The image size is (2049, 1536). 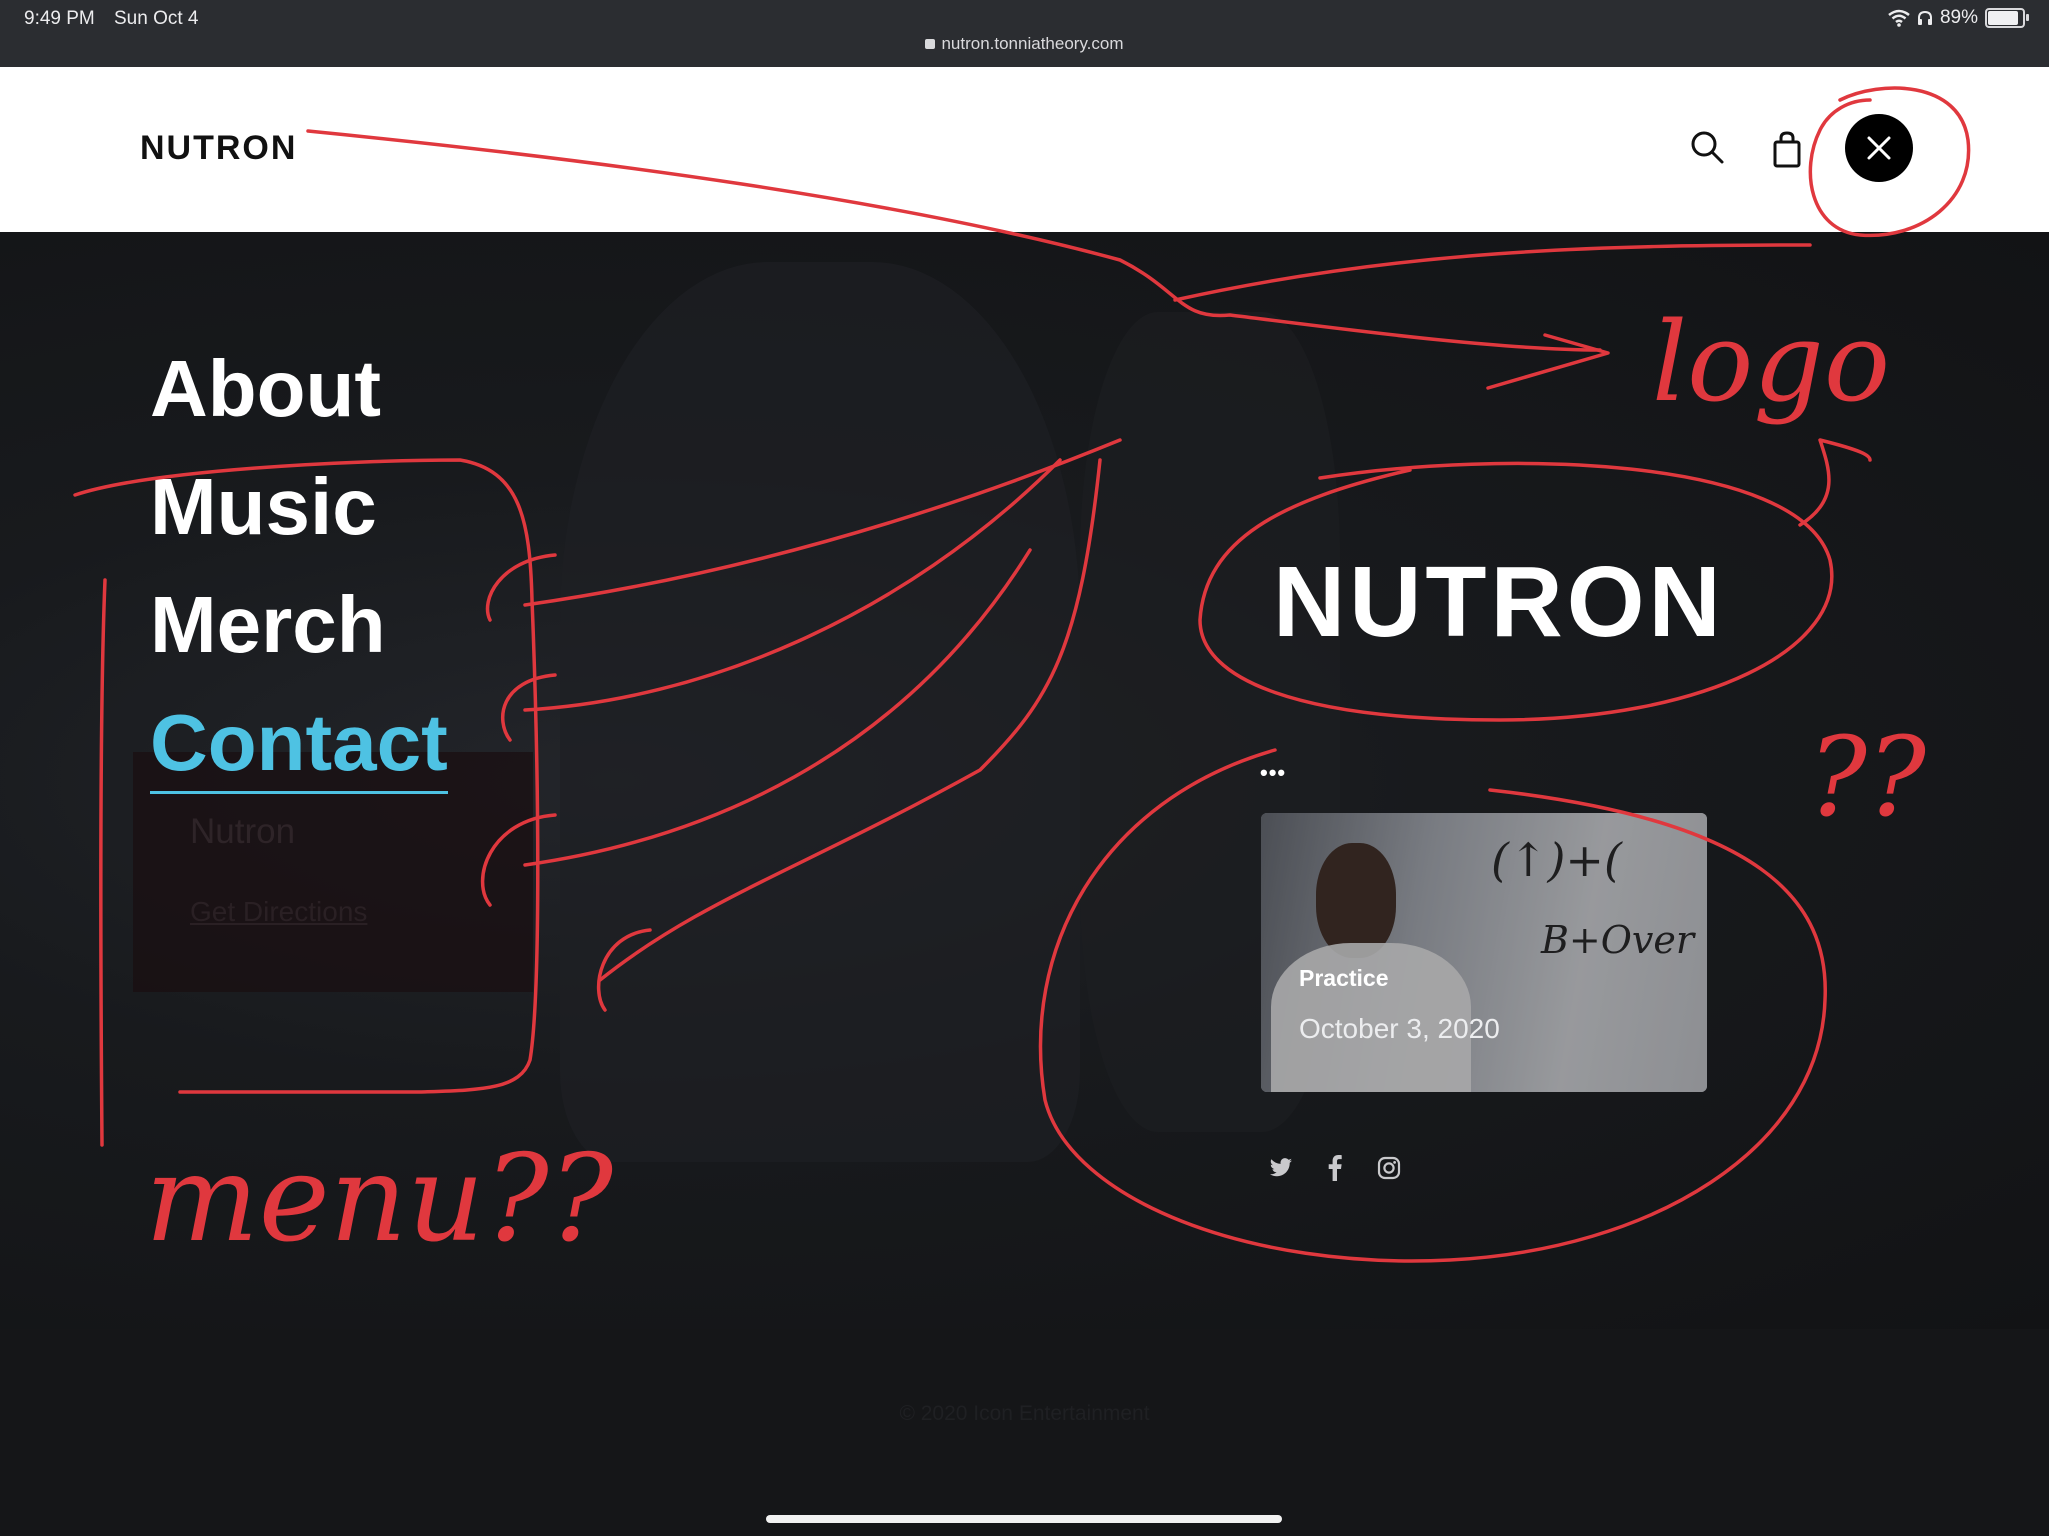 I want to click on menu-item-music: Music, so click(x=299, y=507).